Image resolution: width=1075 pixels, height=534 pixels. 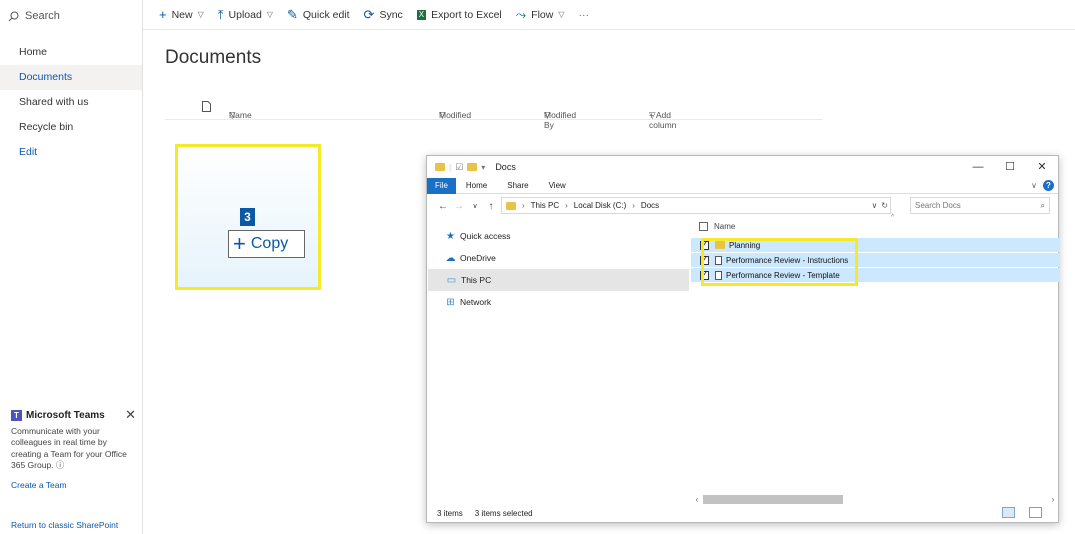 What do you see at coordinates (545, 205) in the screenshot?
I see `breadcrumb-this-pc: This PC` at bounding box center [545, 205].